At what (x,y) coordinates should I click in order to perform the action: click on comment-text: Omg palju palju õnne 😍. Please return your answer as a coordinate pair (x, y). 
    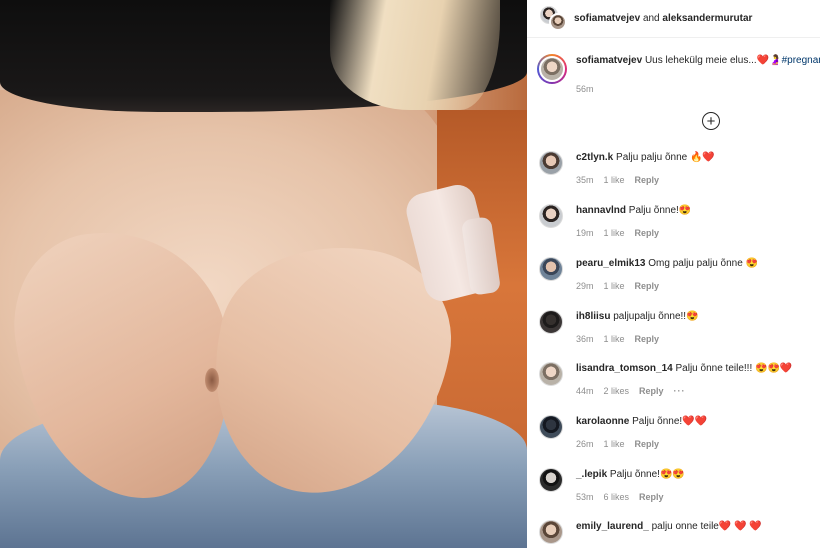
    Looking at the image, I should click on (703, 263).